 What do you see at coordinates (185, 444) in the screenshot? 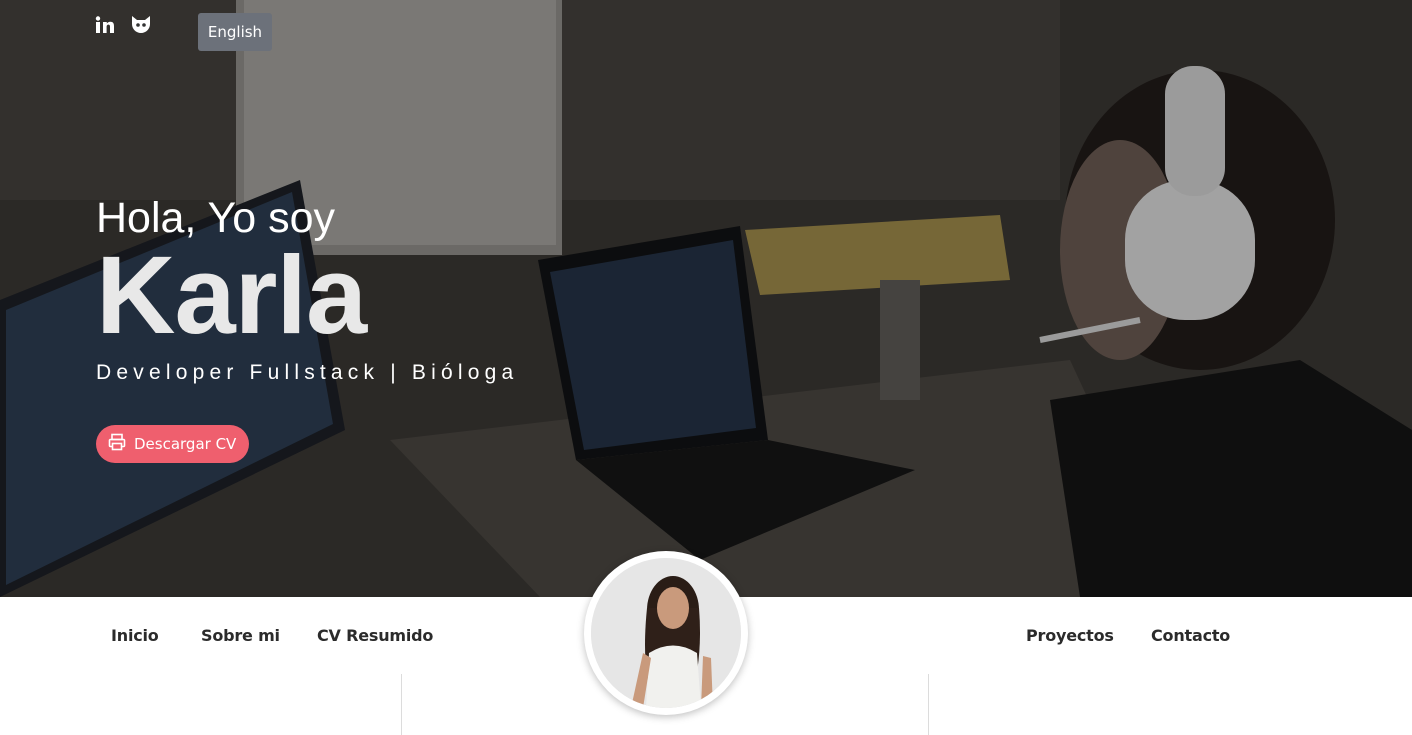
I see `download-cv-label: Descargar CV` at bounding box center [185, 444].